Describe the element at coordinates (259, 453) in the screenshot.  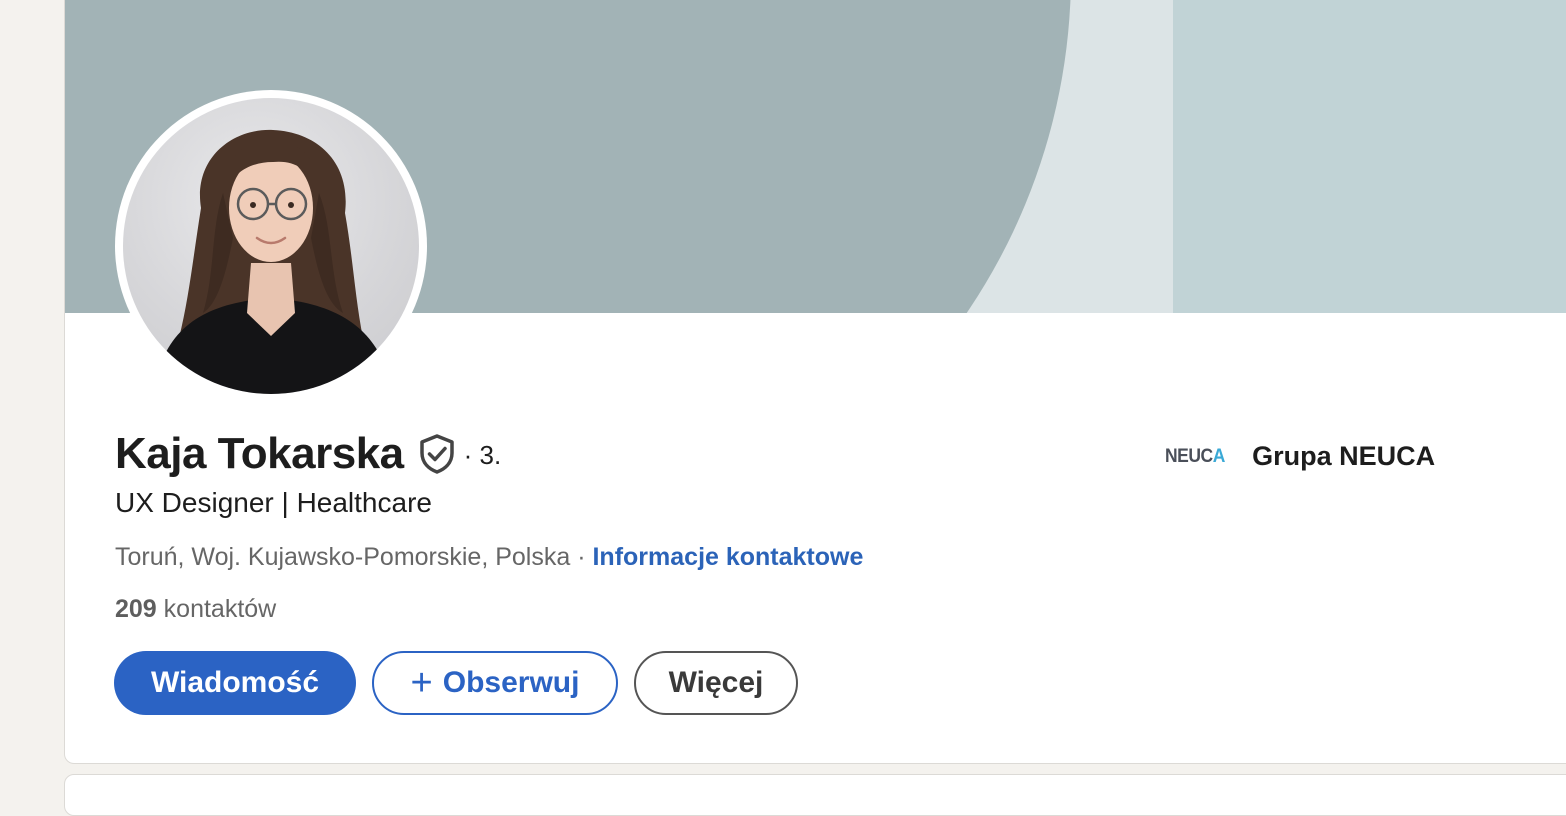
I see `profile-name: Kaja Tokarska` at that location.